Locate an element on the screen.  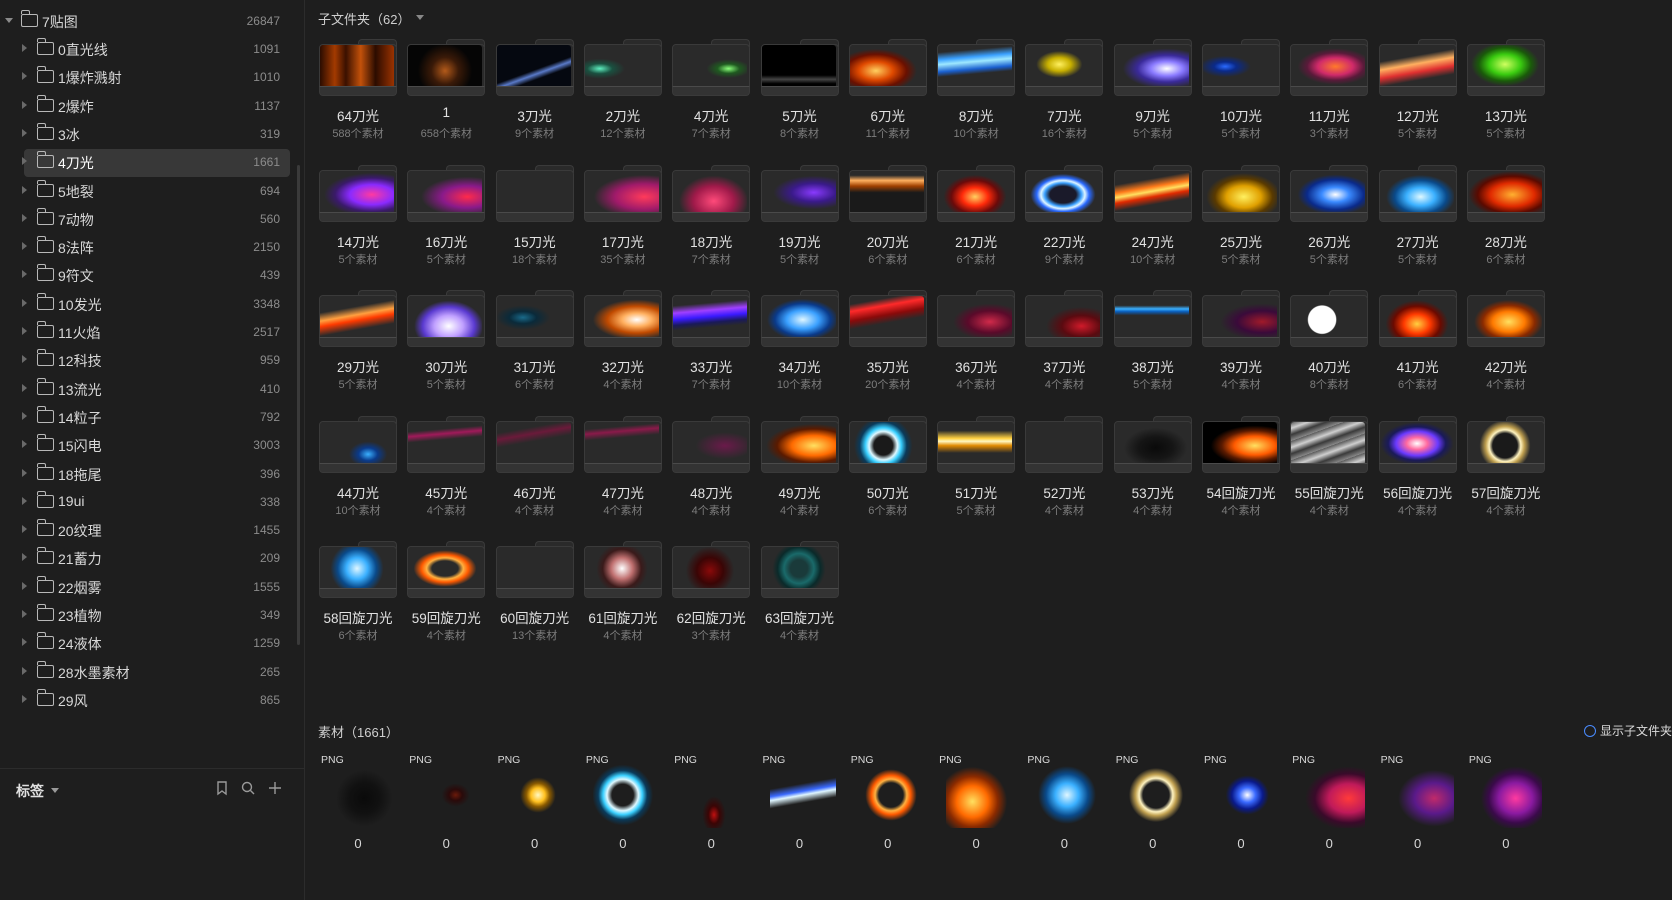
subfolder-card: 29刀光 5个素材 is located at coordinates (358, 349).